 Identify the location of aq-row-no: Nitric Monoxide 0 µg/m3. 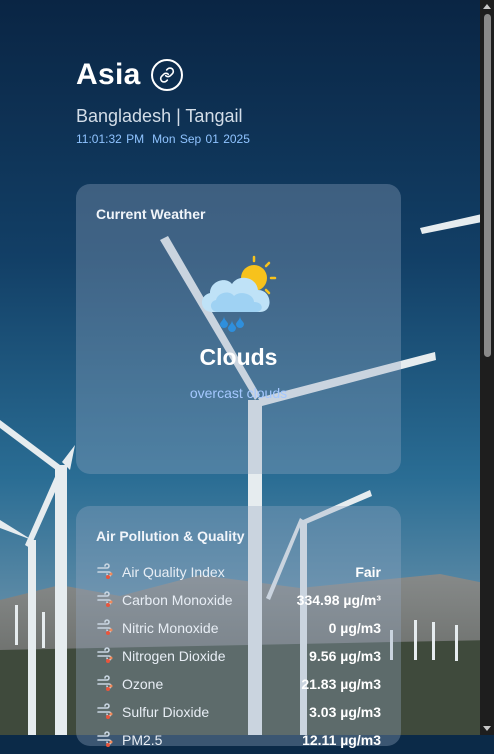
(238, 628).